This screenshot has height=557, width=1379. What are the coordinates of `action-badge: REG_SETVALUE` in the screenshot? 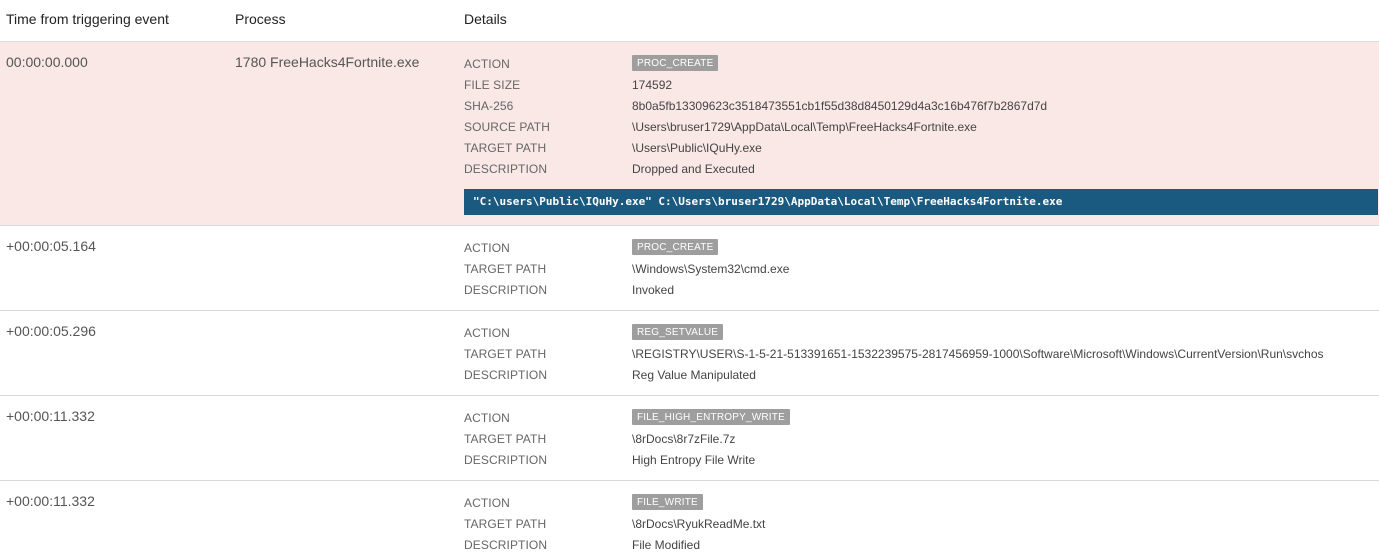 It's located at (678, 332).